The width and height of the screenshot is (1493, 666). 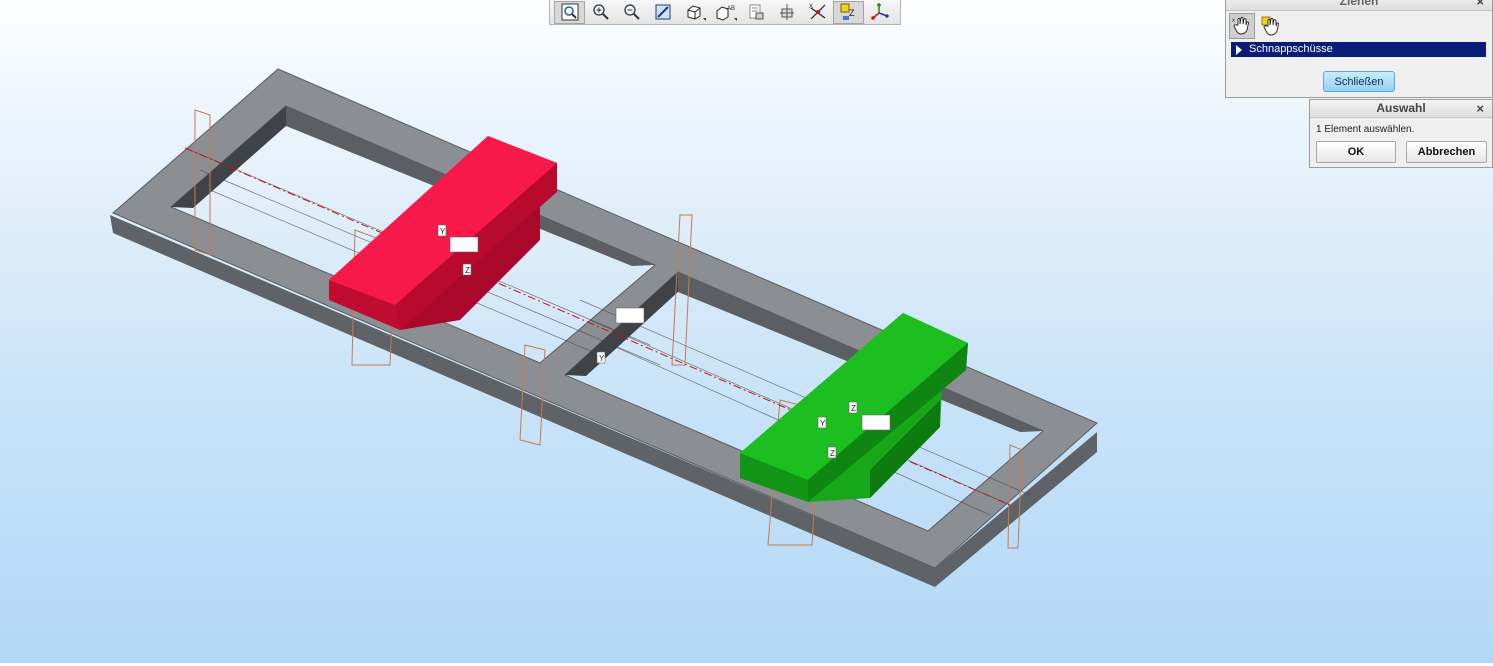 I want to click on saved-views-button: AB, so click(x=724, y=12).